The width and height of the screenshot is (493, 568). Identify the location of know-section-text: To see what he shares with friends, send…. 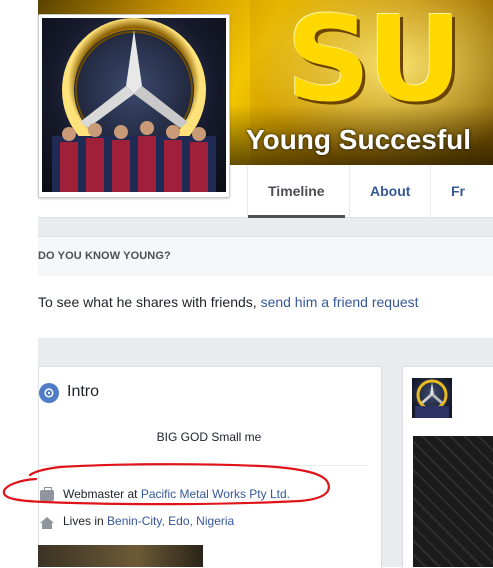
(228, 302).